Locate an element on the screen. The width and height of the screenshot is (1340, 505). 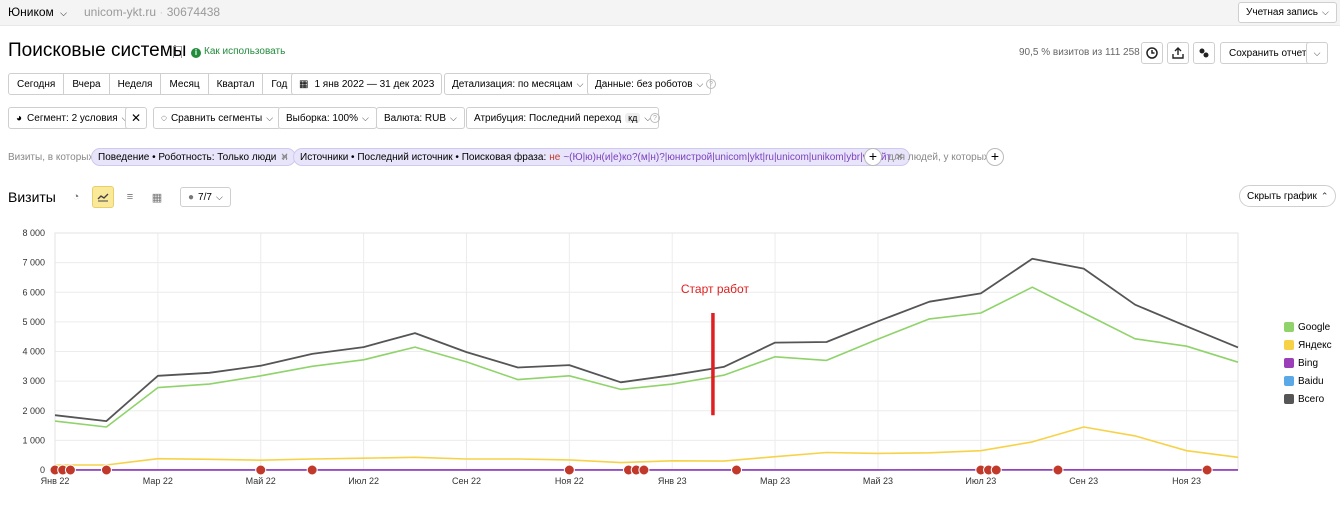
chart-legend: Google Яндекс Bing Baidu Всего is located at coordinates (1308, 363).